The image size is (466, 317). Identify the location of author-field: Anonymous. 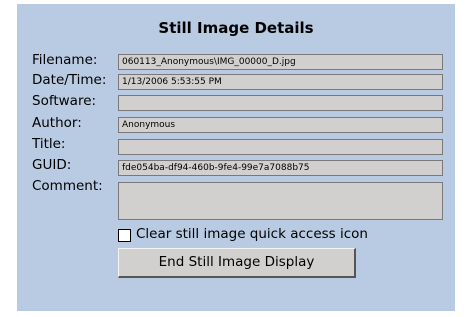
(280, 125).